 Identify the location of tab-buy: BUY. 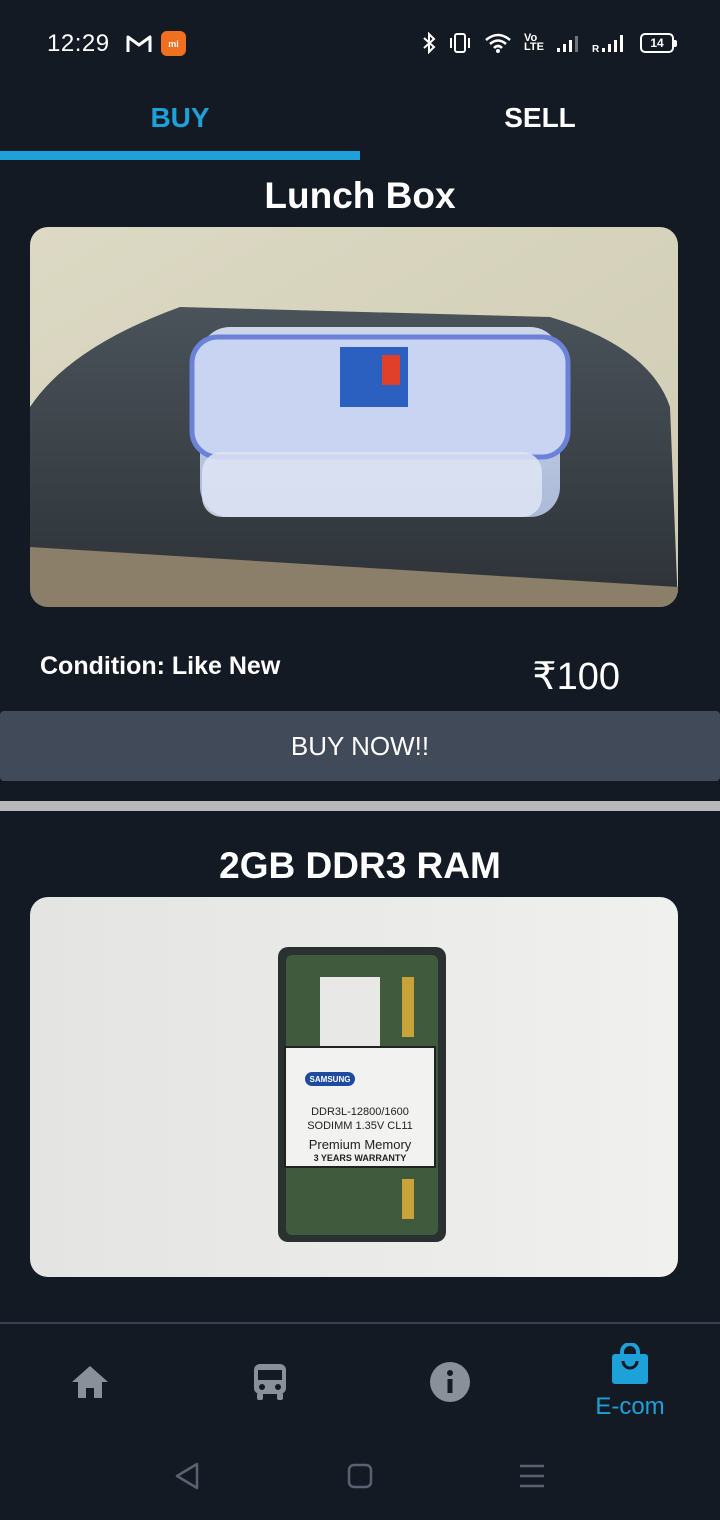
(180, 118).